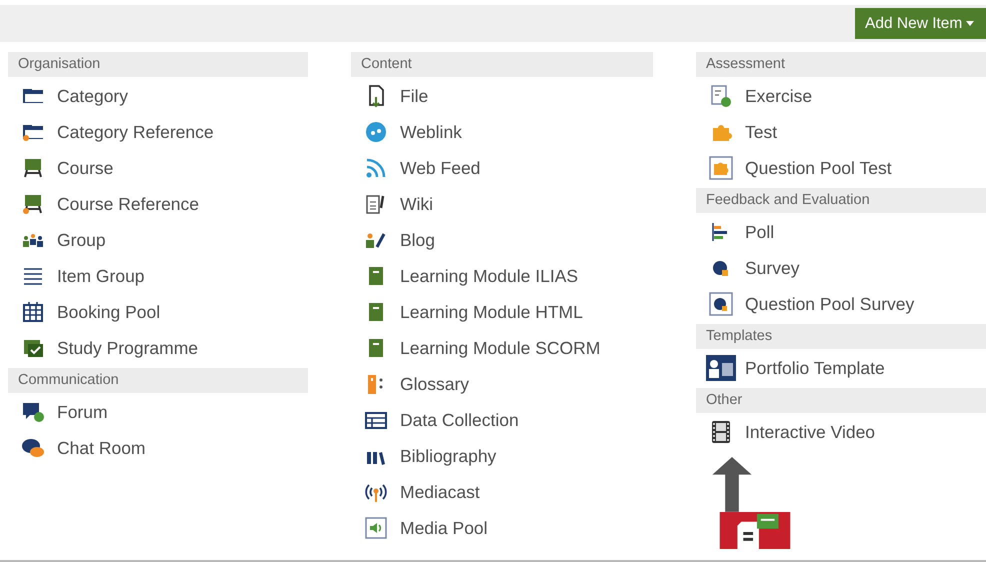 This screenshot has width=986, height=562. I want to click on section-heading: Other, so click(841, 400).